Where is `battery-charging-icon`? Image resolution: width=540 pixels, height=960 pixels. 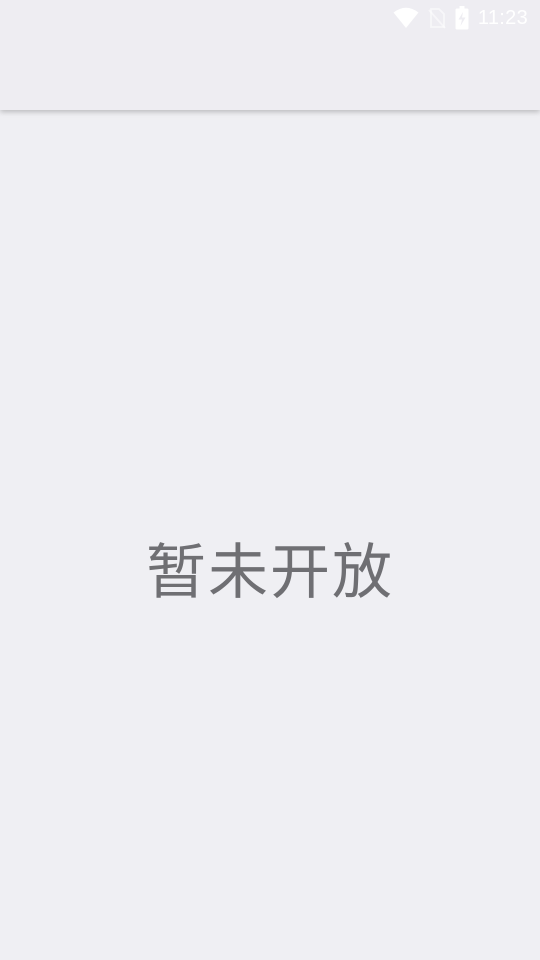
battery-charging-icon is located at coordinates (462, 18).